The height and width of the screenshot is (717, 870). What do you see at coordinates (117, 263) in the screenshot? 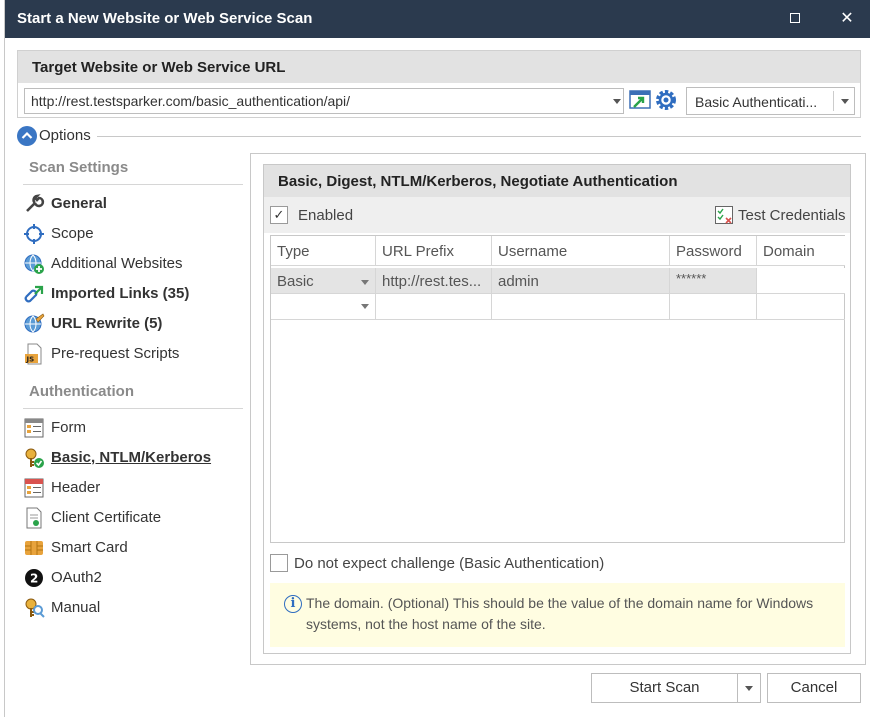
I see `sidebar-item-label: Additional Websites` at bounding box center [117, 263].